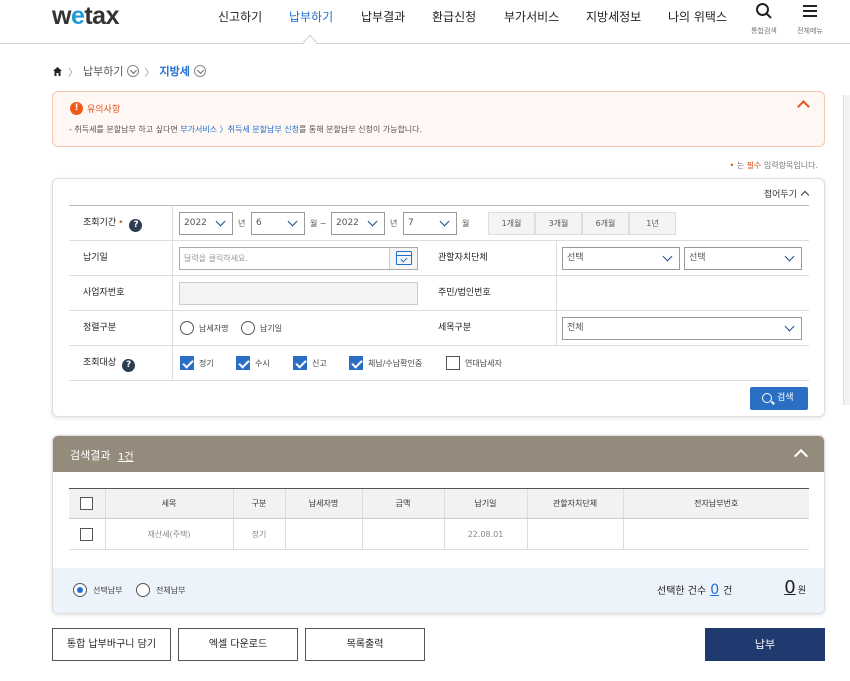 The height and width of the screenshot is (681, 850). Describe the element at coordinates (697, 16) in the screenshot. I see `nav-my-wetax: 나의 위택스` at that location.